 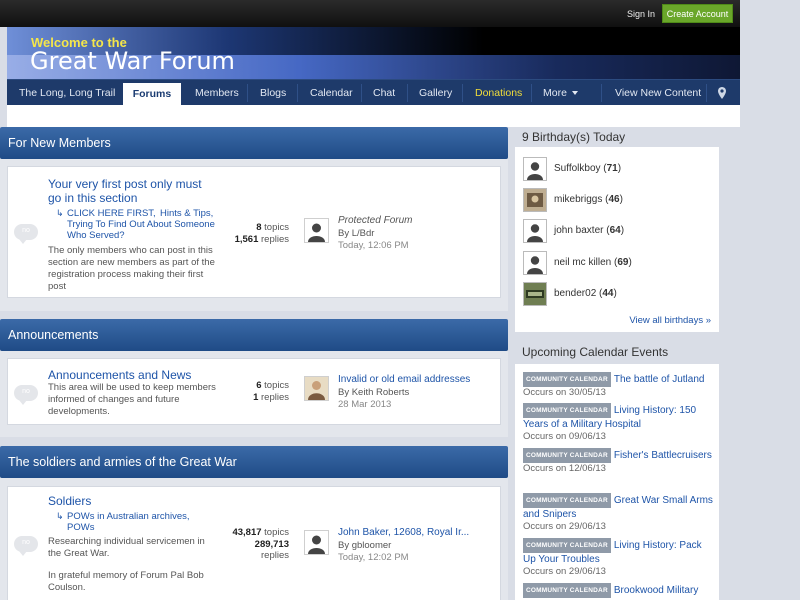 What do you see at coordinates (564, 468) in the screenshot?
I see `event-date: Occurs on 12/06/13` at bounding box center [564, 468].